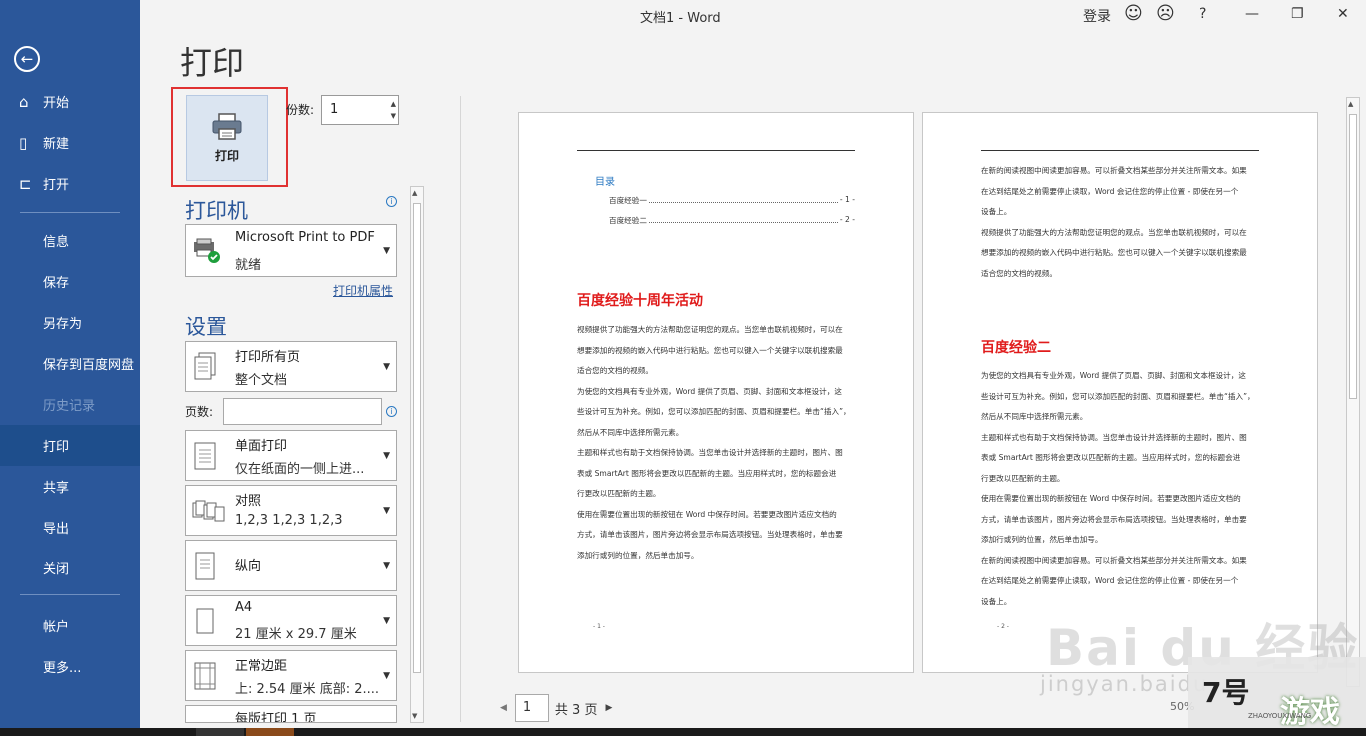 The height and width of the screenshot is (736, 1366). What do you see at coordinates (1133, 13) in the screenshot?
I see `smile-feedback-icon: ☺` at bounding box center [1133, 13].